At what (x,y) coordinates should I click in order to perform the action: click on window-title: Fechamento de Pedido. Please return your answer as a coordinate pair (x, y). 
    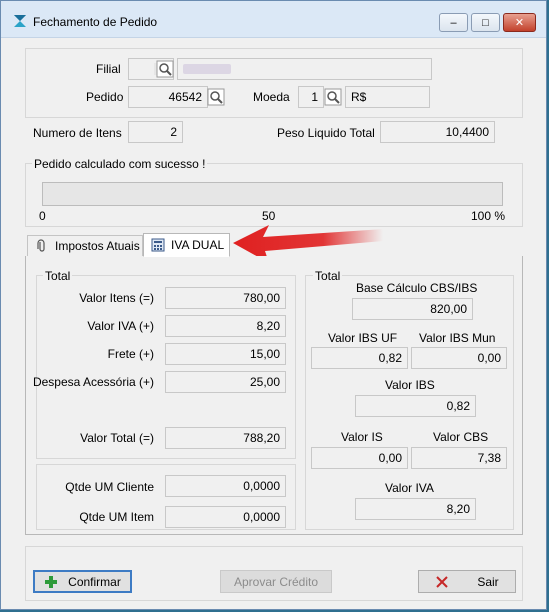
    Looking at the image, I should click on (95, 22).